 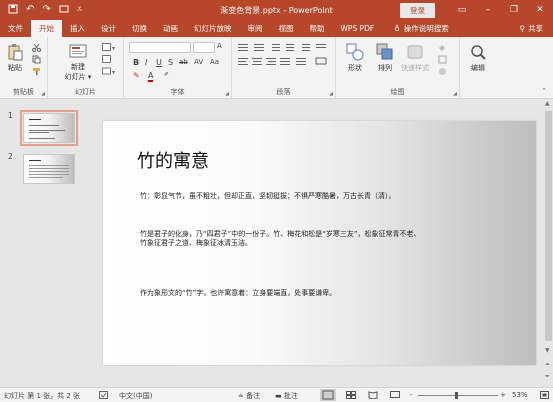 What do you see at coordinates (544, 91) in the screenshot?
I see `collapse-ribbon-icon: ⌃` at bounding box center [544, 91].